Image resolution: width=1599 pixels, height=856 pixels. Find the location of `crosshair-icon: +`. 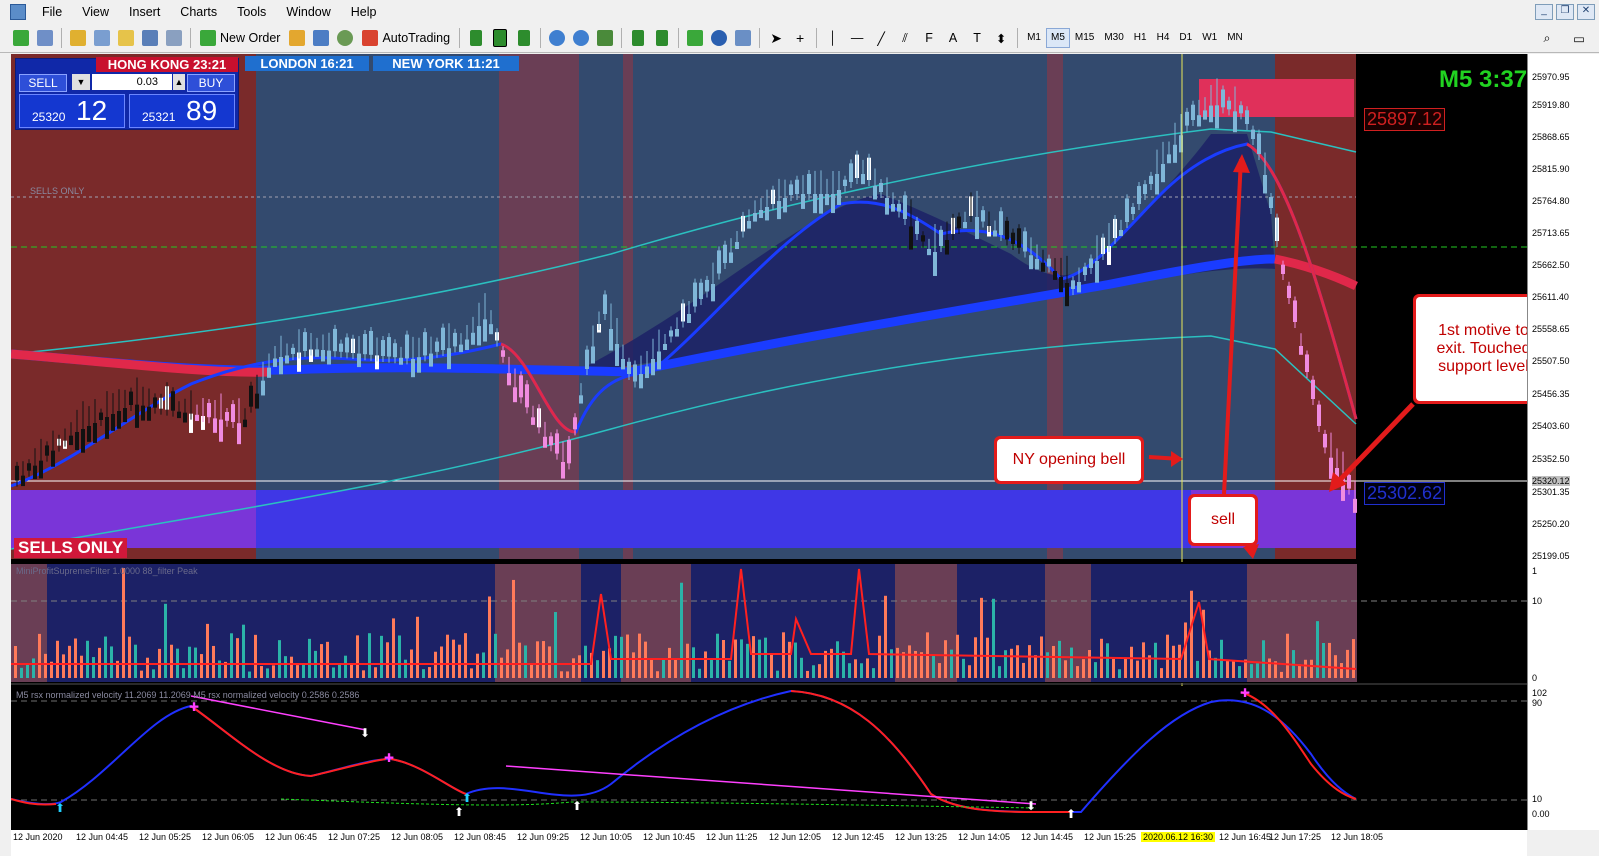

crosshair-icon: + is located at coordinates (800, 38).